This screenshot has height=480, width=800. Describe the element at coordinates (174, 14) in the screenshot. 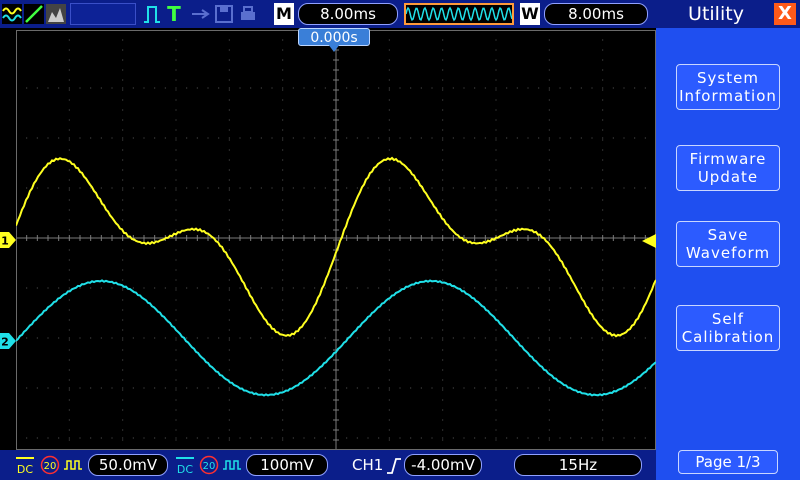

I see `trigger-mode-indicator: T` at that location.